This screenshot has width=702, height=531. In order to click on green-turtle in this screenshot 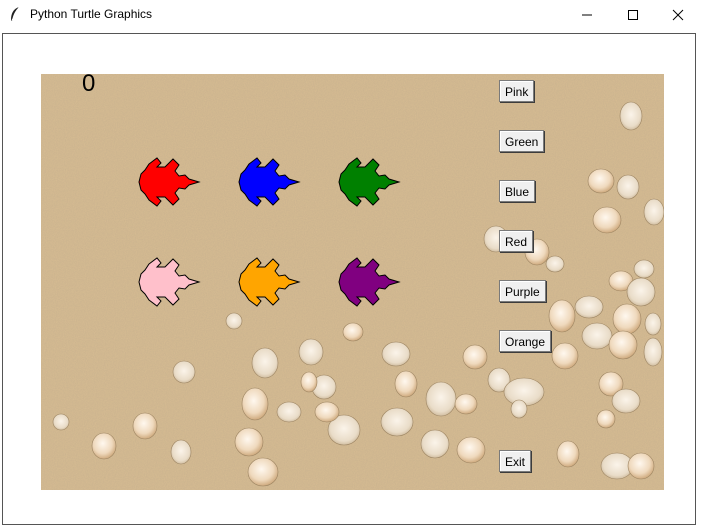, I will do `click(369, 182)`.